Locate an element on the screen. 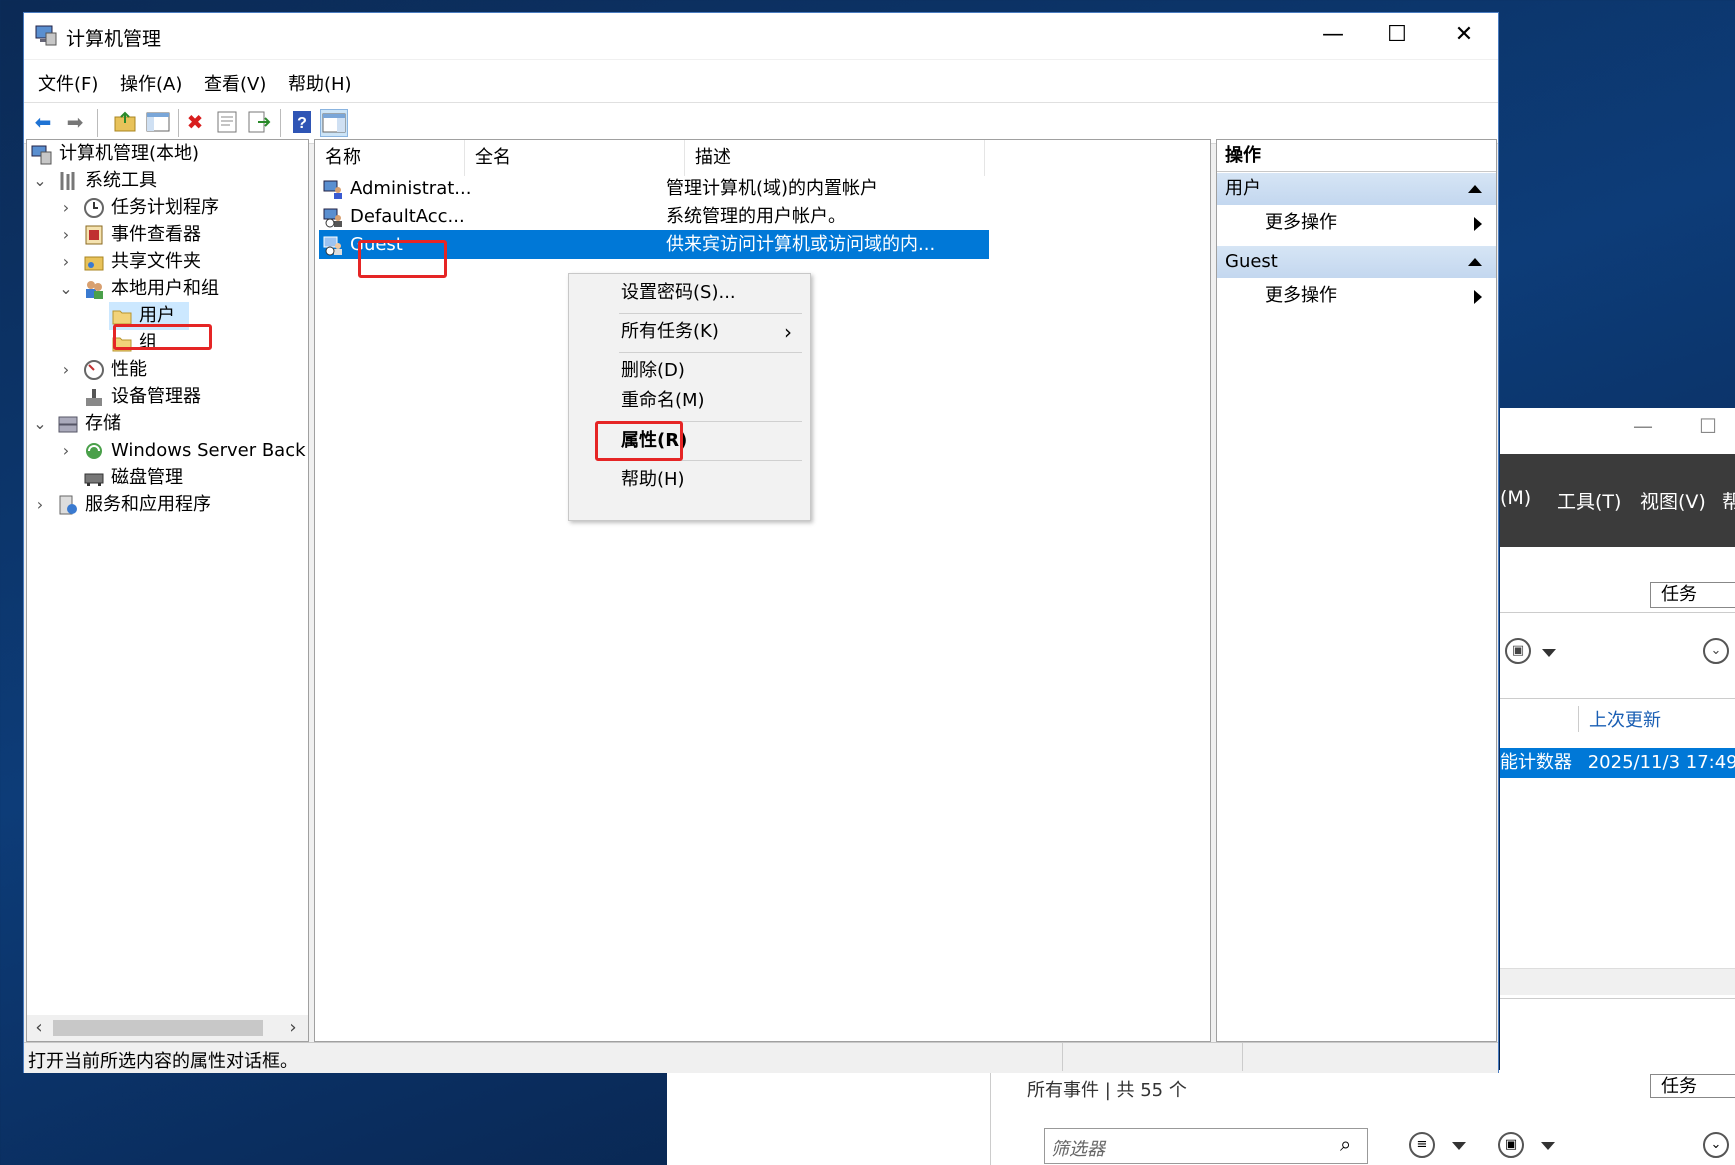 This screenshot has width=1735, height=1165. bg-hscrollbar is located at coordinates (1617, 981).